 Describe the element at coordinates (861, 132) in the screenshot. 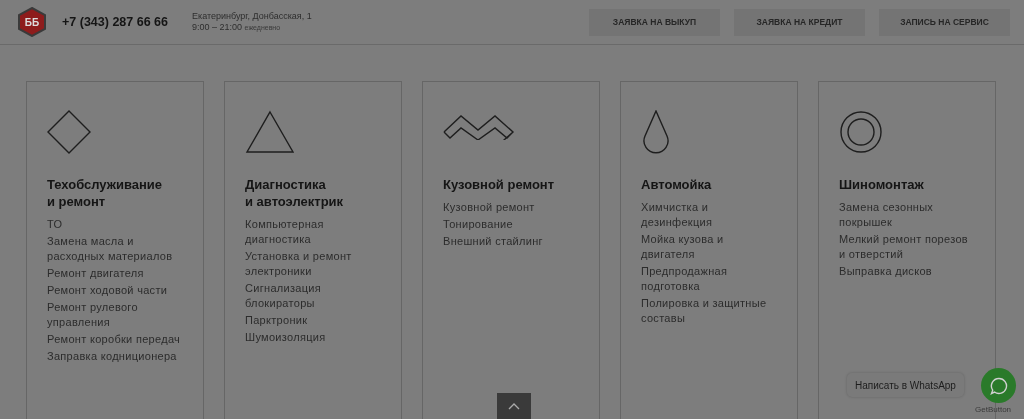

I see `rings-icon` at that location.